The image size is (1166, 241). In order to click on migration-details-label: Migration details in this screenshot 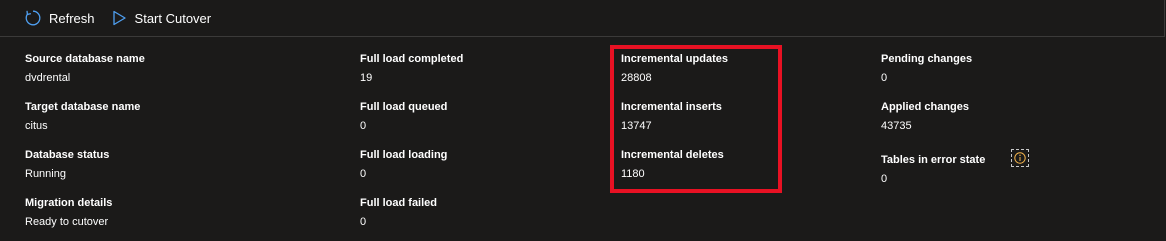, I will do `click(69, 203)`.